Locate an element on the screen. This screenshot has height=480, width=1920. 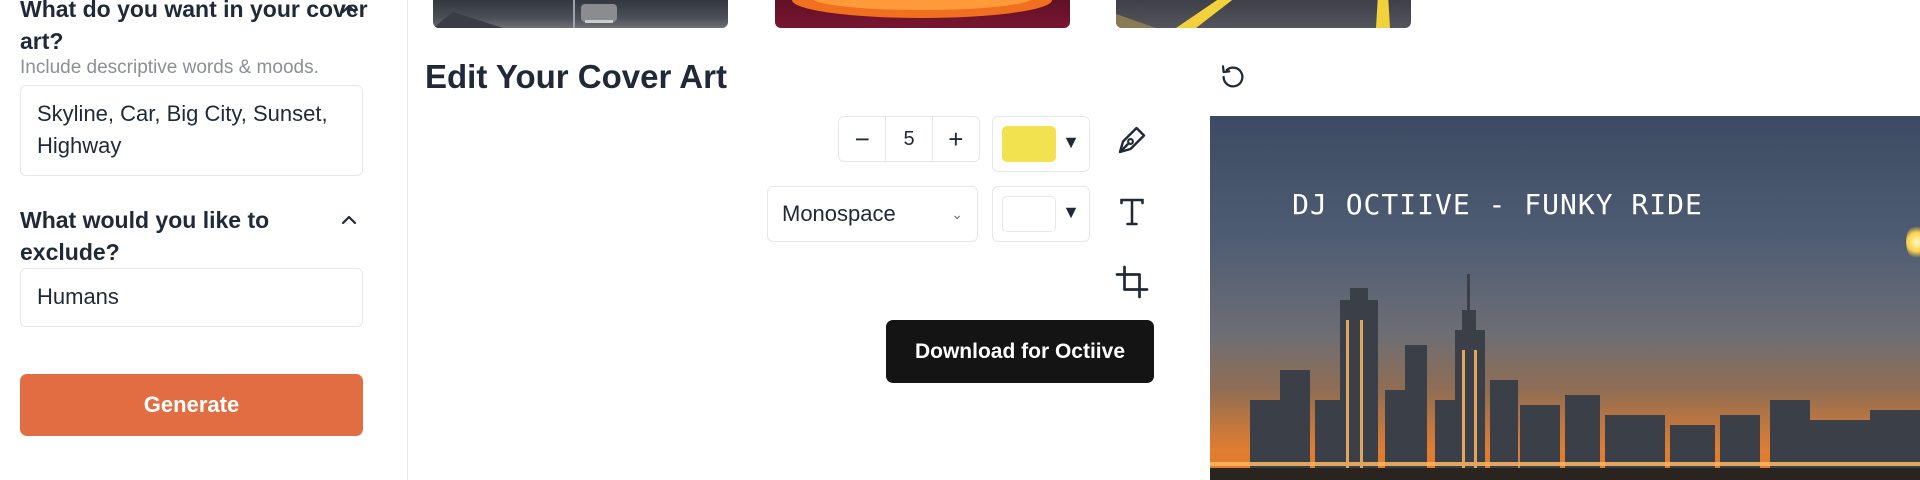
stroke-size-value: 5 is located at coordinates (909, 139).